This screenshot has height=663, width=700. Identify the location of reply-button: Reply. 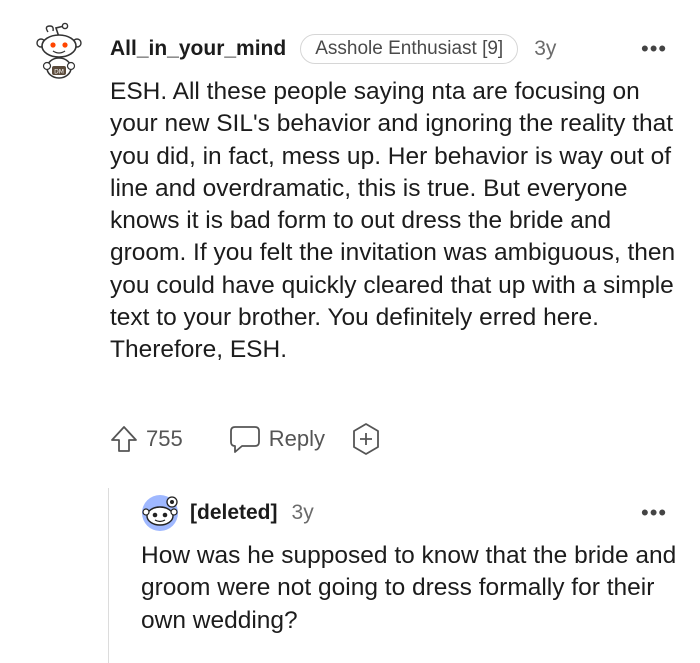
(277, 439).